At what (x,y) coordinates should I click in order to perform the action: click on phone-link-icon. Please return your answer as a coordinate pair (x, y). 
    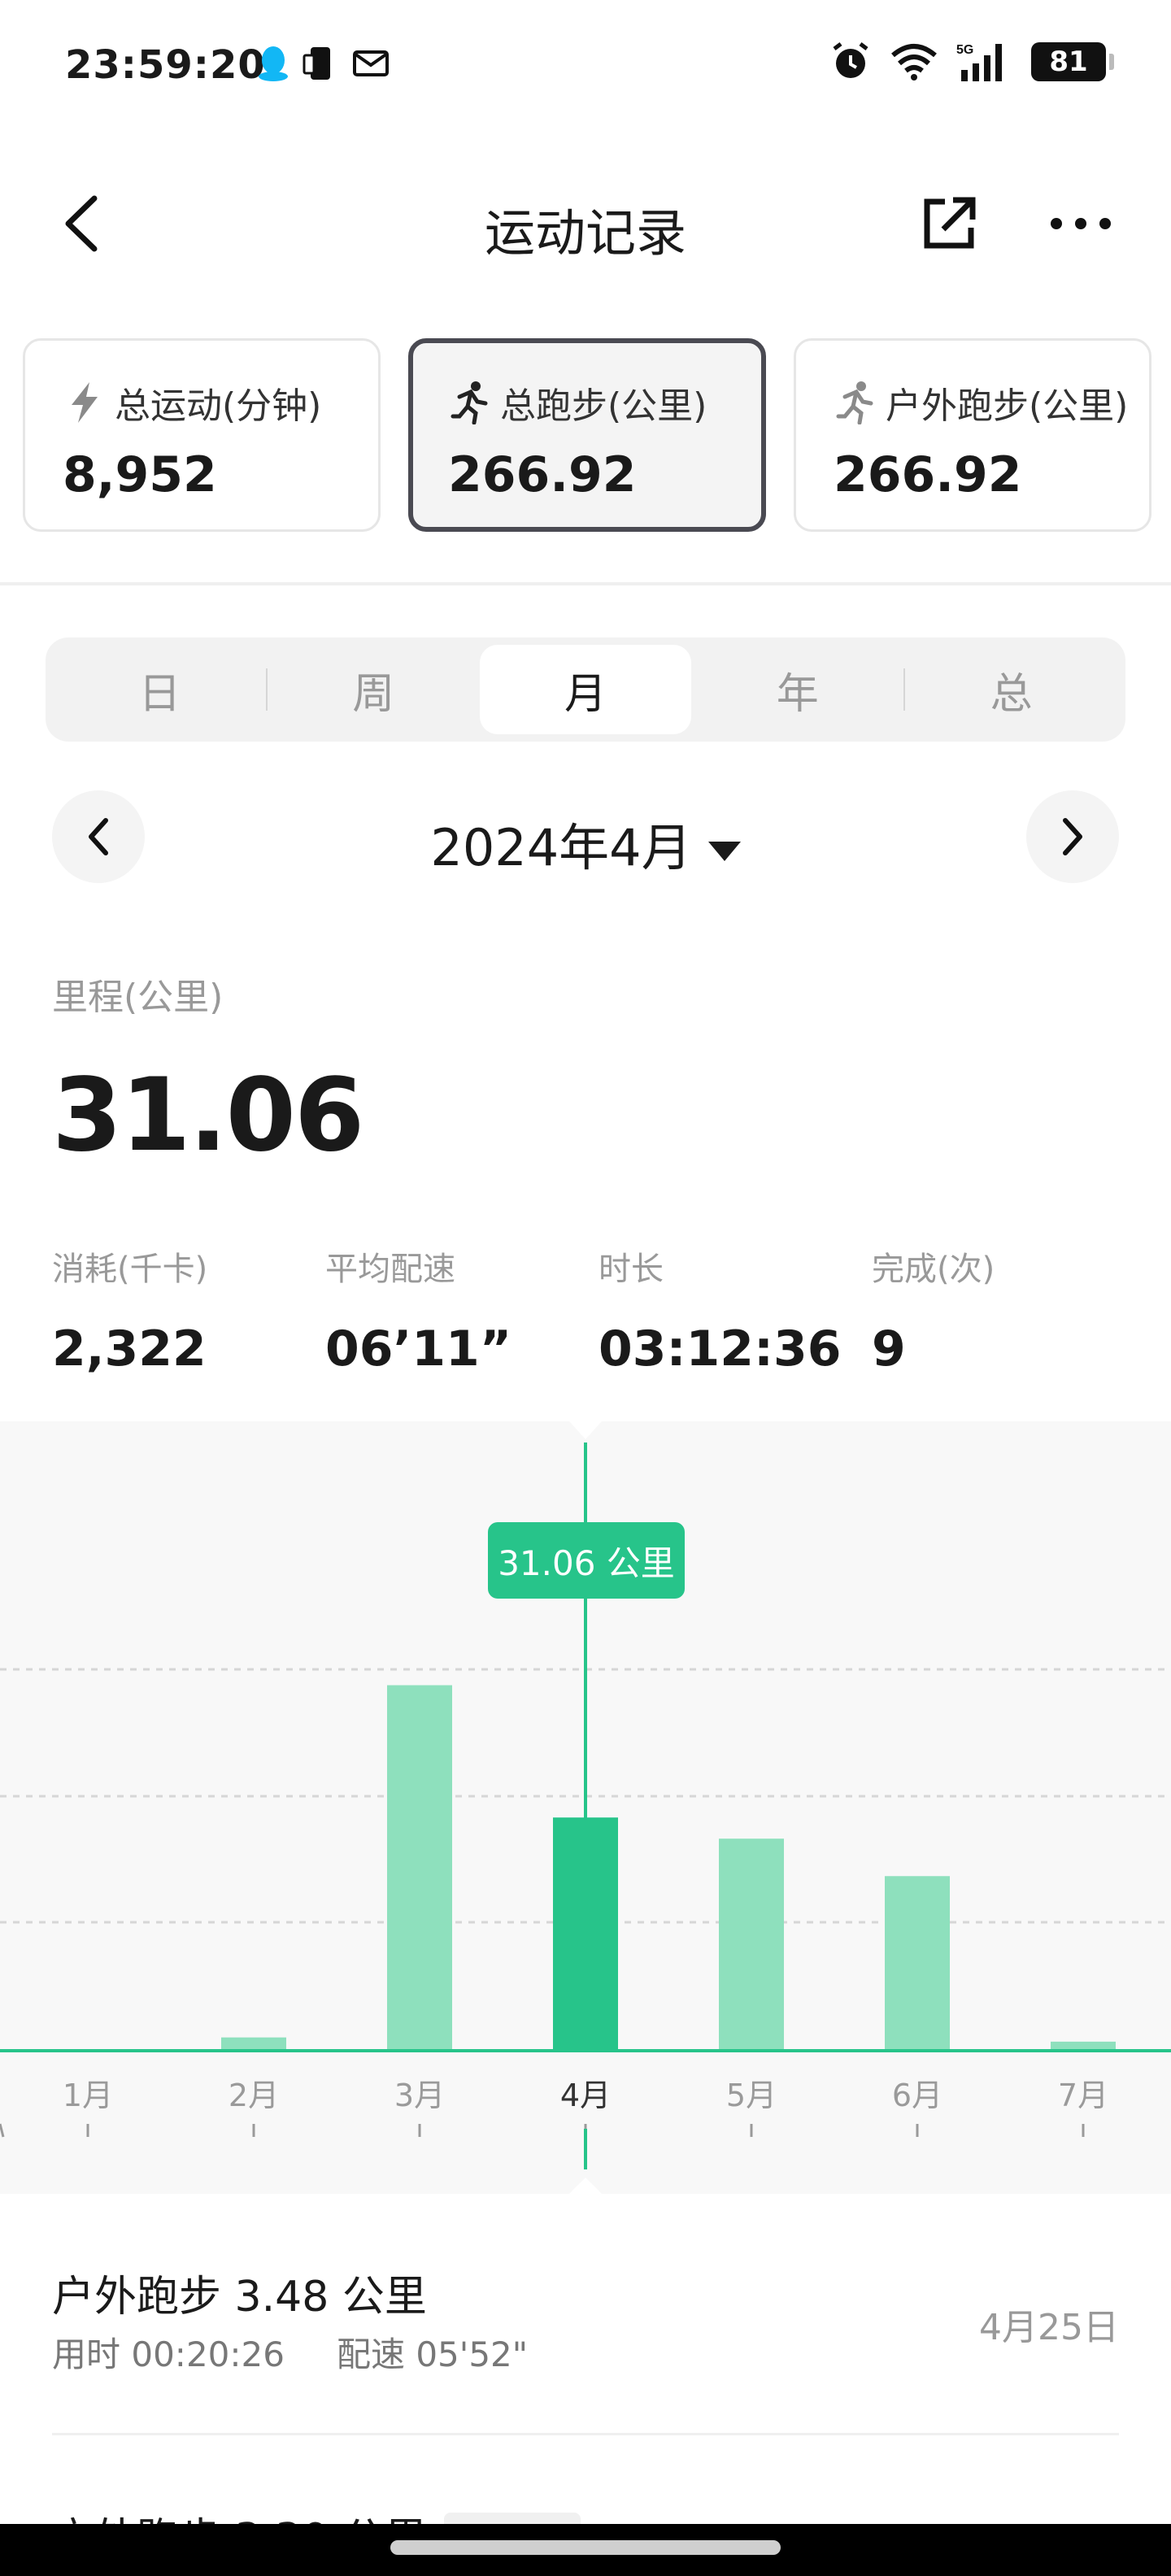
    Looking at the image, I should click on (316, 64).